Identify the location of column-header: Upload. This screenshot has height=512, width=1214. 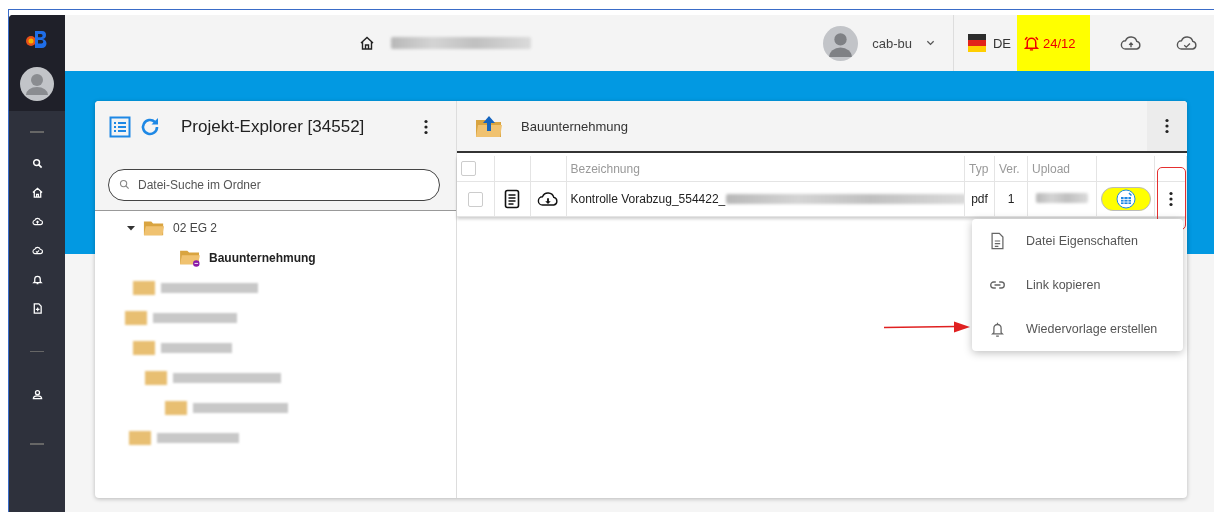
(1062, 169).